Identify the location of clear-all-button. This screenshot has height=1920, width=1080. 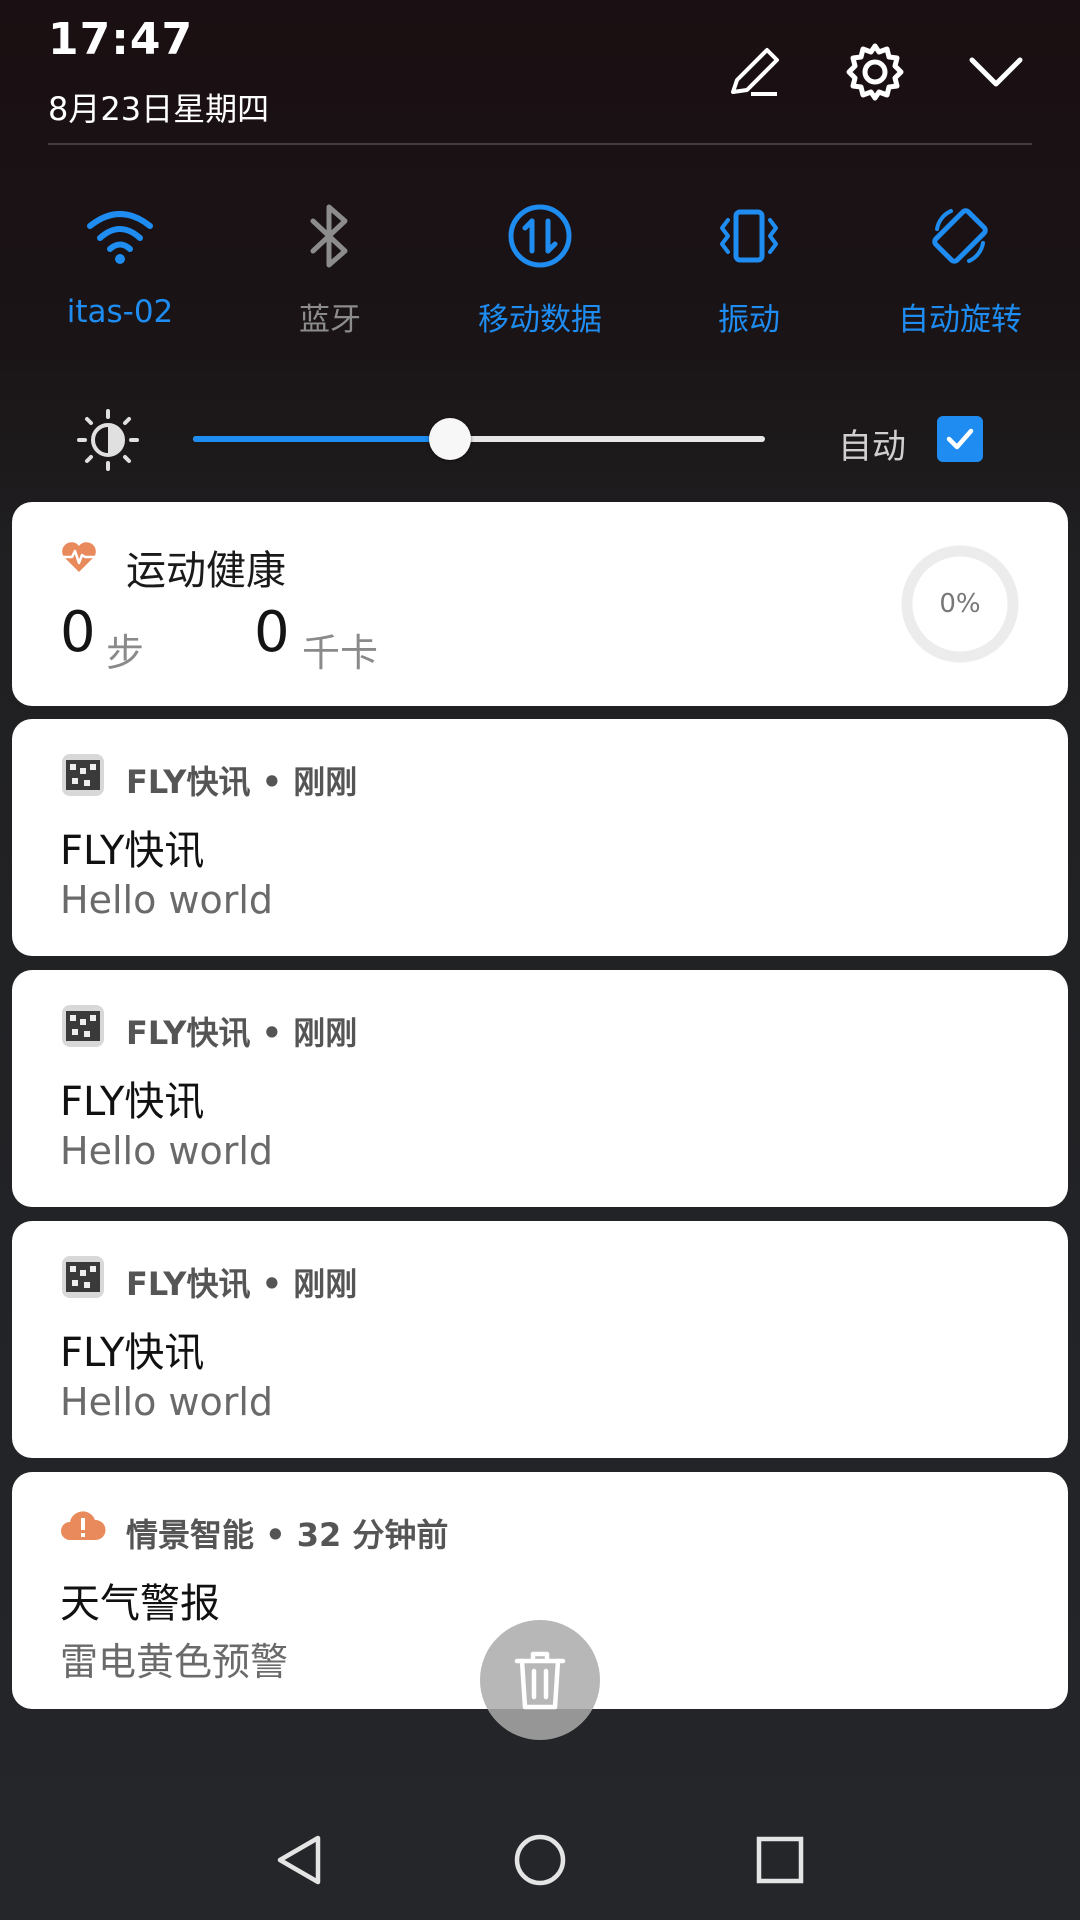
(540, 1680).